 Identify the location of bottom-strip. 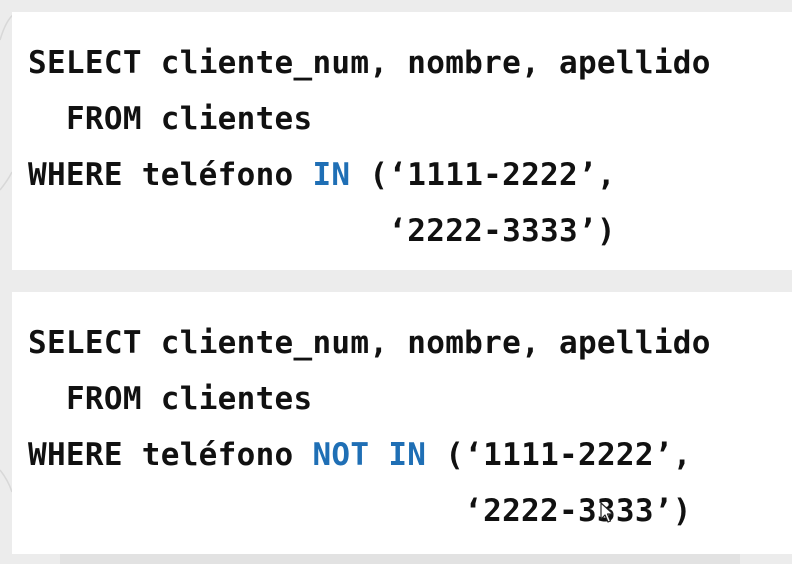
(400, 559).